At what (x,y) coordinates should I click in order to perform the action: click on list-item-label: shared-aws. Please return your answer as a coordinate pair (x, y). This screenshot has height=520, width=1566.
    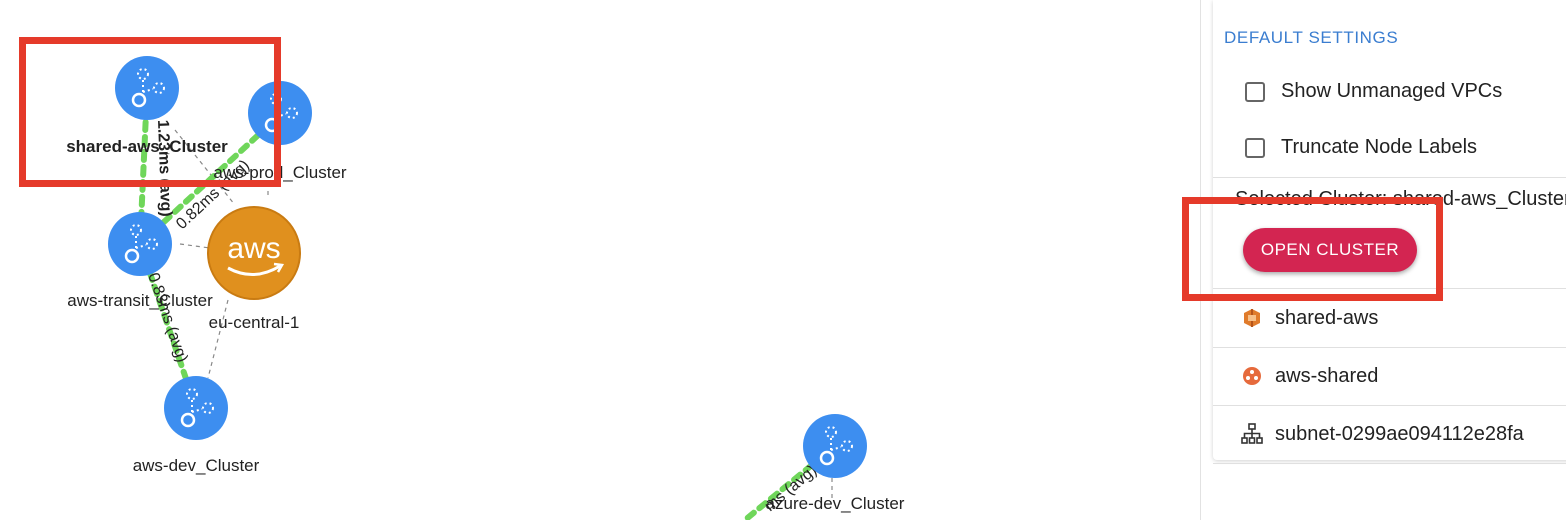
    Looking at the image, I should click on (1327, 317).